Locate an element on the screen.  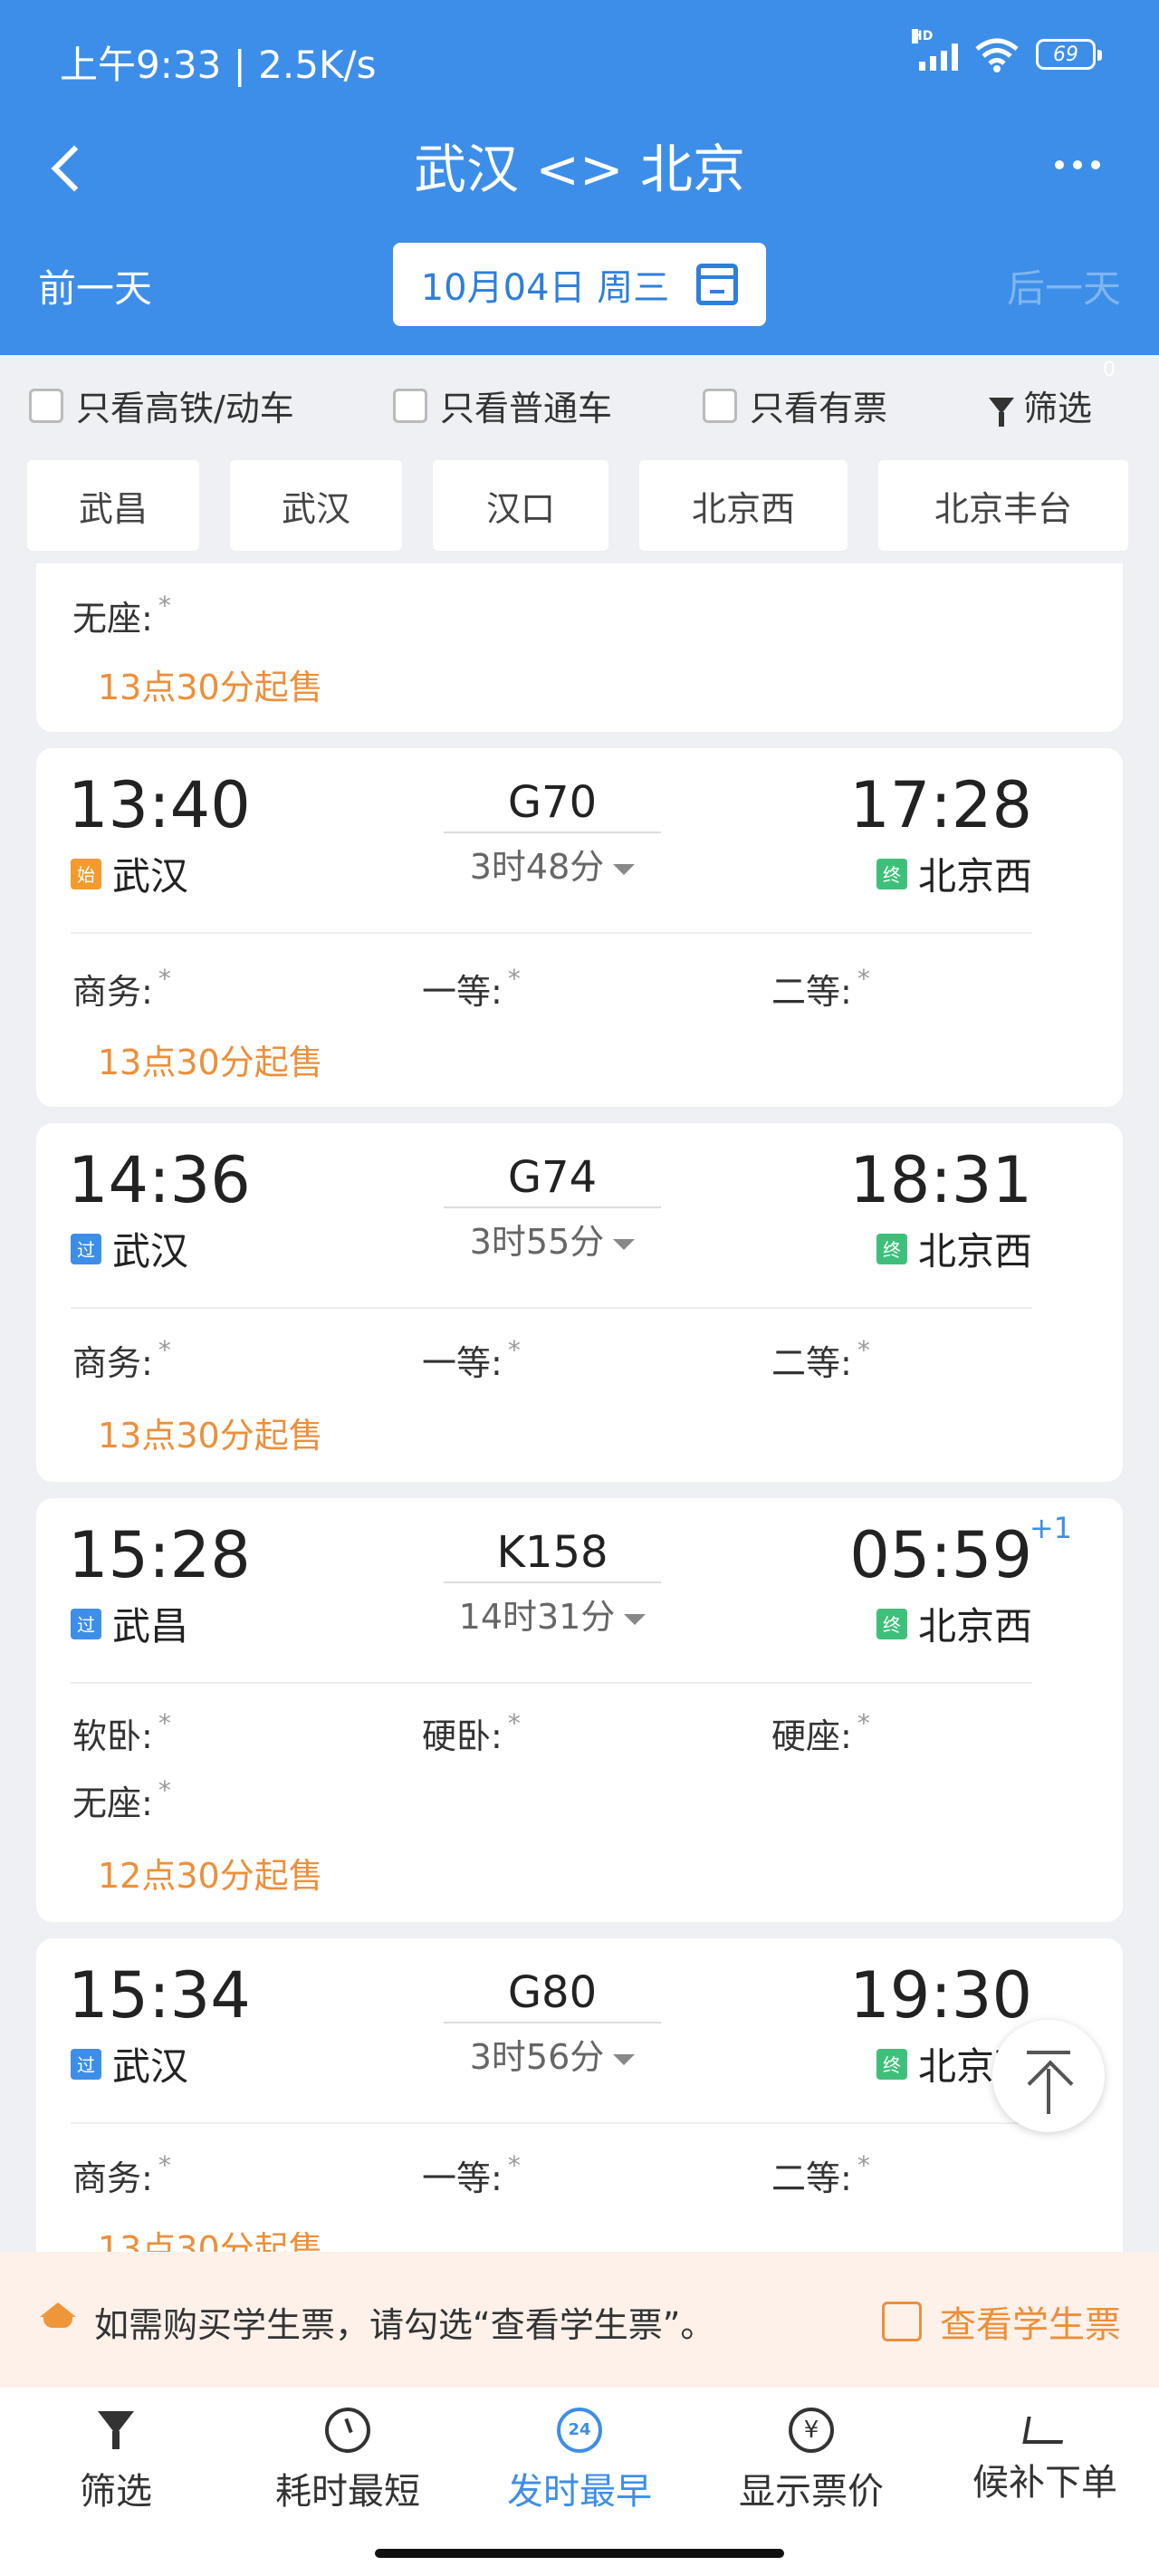
graduation-cap-icon is located at coordinates (58, 2316).